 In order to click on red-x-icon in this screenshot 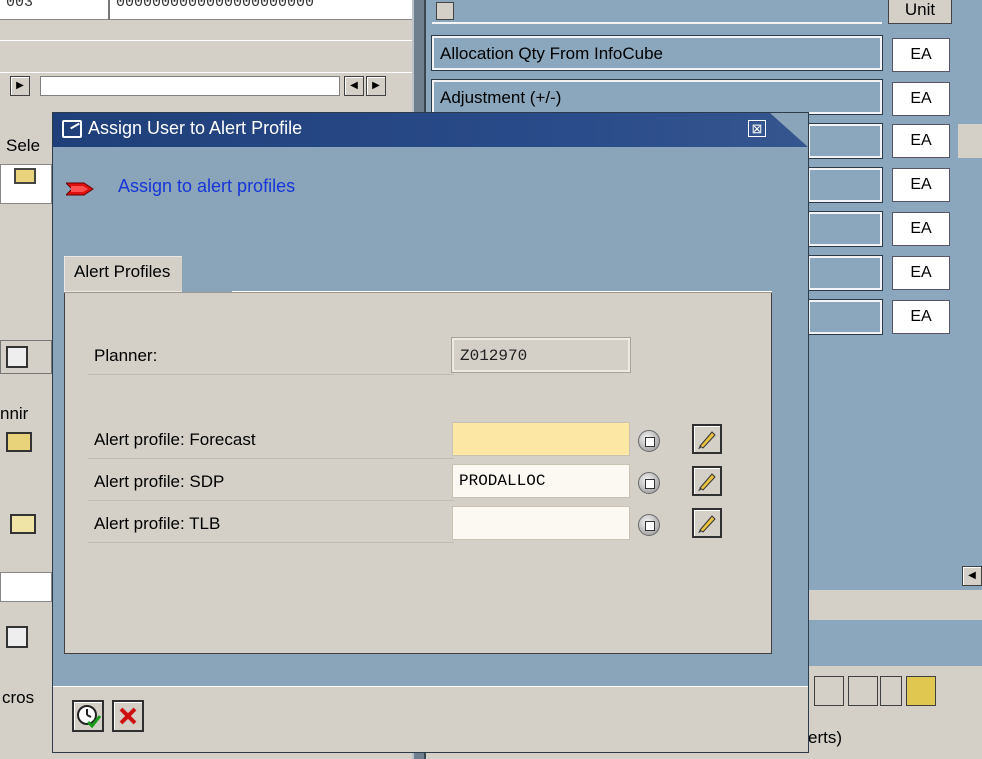, I will do `click(128, 716)`.